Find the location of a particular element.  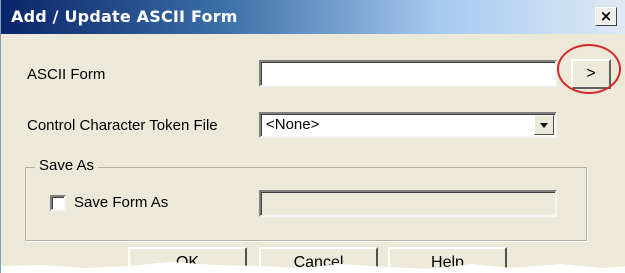

title-bar: Add / Update ASCII Form × is located at coordinates (313, 17).